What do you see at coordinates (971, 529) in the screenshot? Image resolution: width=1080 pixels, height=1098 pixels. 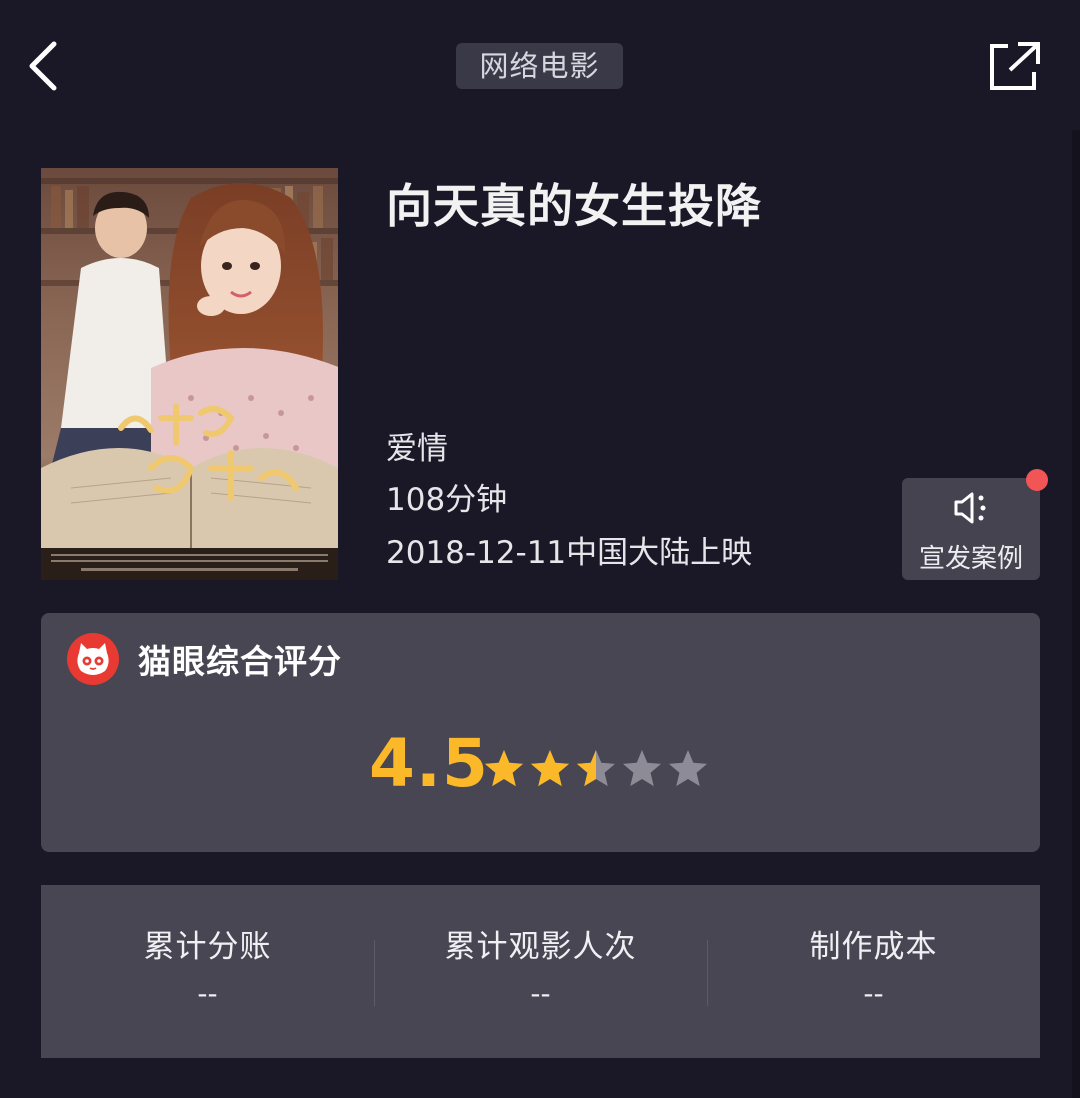 I see `promo-case-button: 宣发案例` at bounding box center [971, 529].